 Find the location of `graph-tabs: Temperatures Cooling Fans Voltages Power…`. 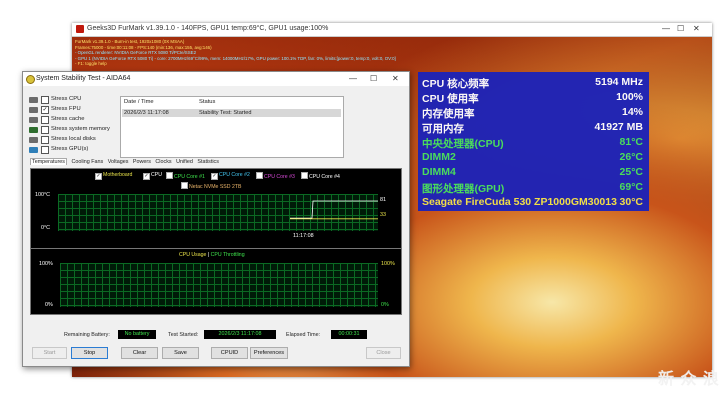

graph-tabs: Temperatures Cooling Fans Voltages Power… is located at coordinates (215, 163).